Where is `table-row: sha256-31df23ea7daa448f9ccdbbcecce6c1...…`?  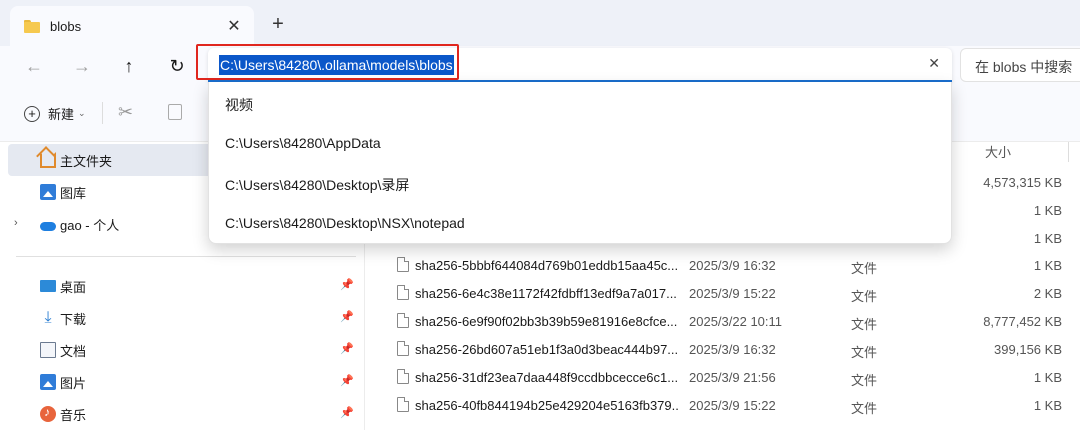 table-row: sha256-31df23ea7daa448f9ccdbbcecce6c1...… is located at coordinates (722, 377).